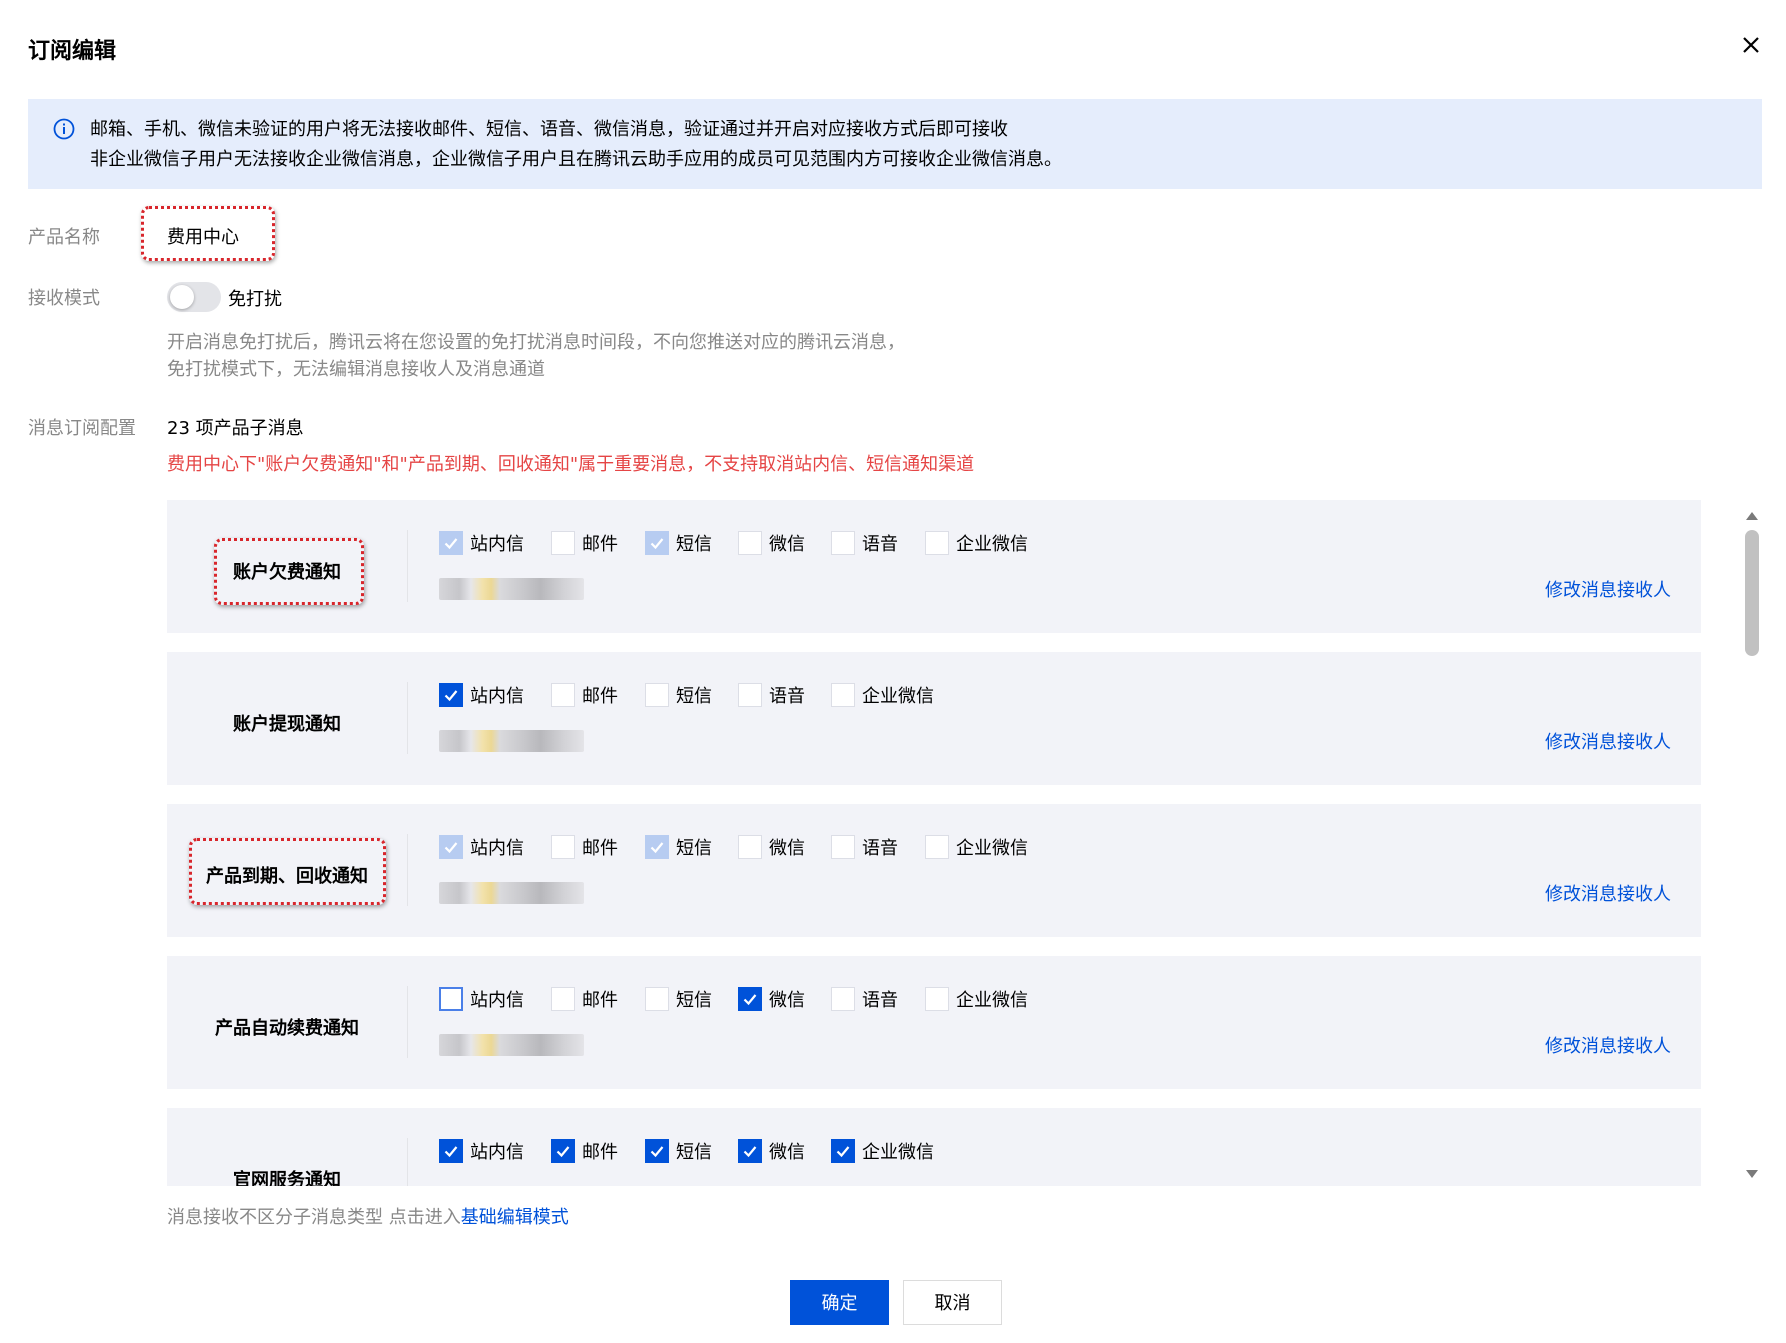 The image size is (1786, 1343). Describe the element at coordinates (235, 428) in the screenshot. I see `sub-message-count: 23 项产品子消息` at that location.